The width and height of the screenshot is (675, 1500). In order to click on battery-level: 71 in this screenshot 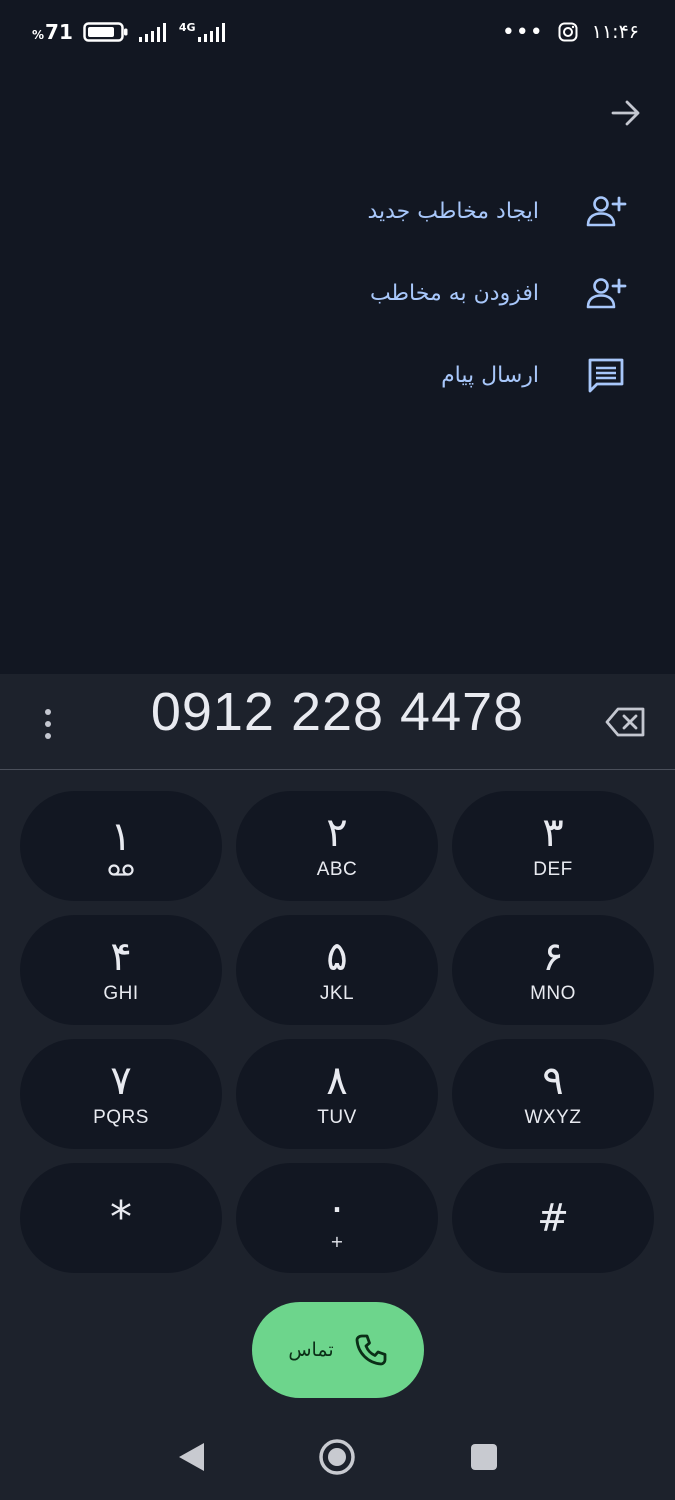, I will do `click(59, 32)`.